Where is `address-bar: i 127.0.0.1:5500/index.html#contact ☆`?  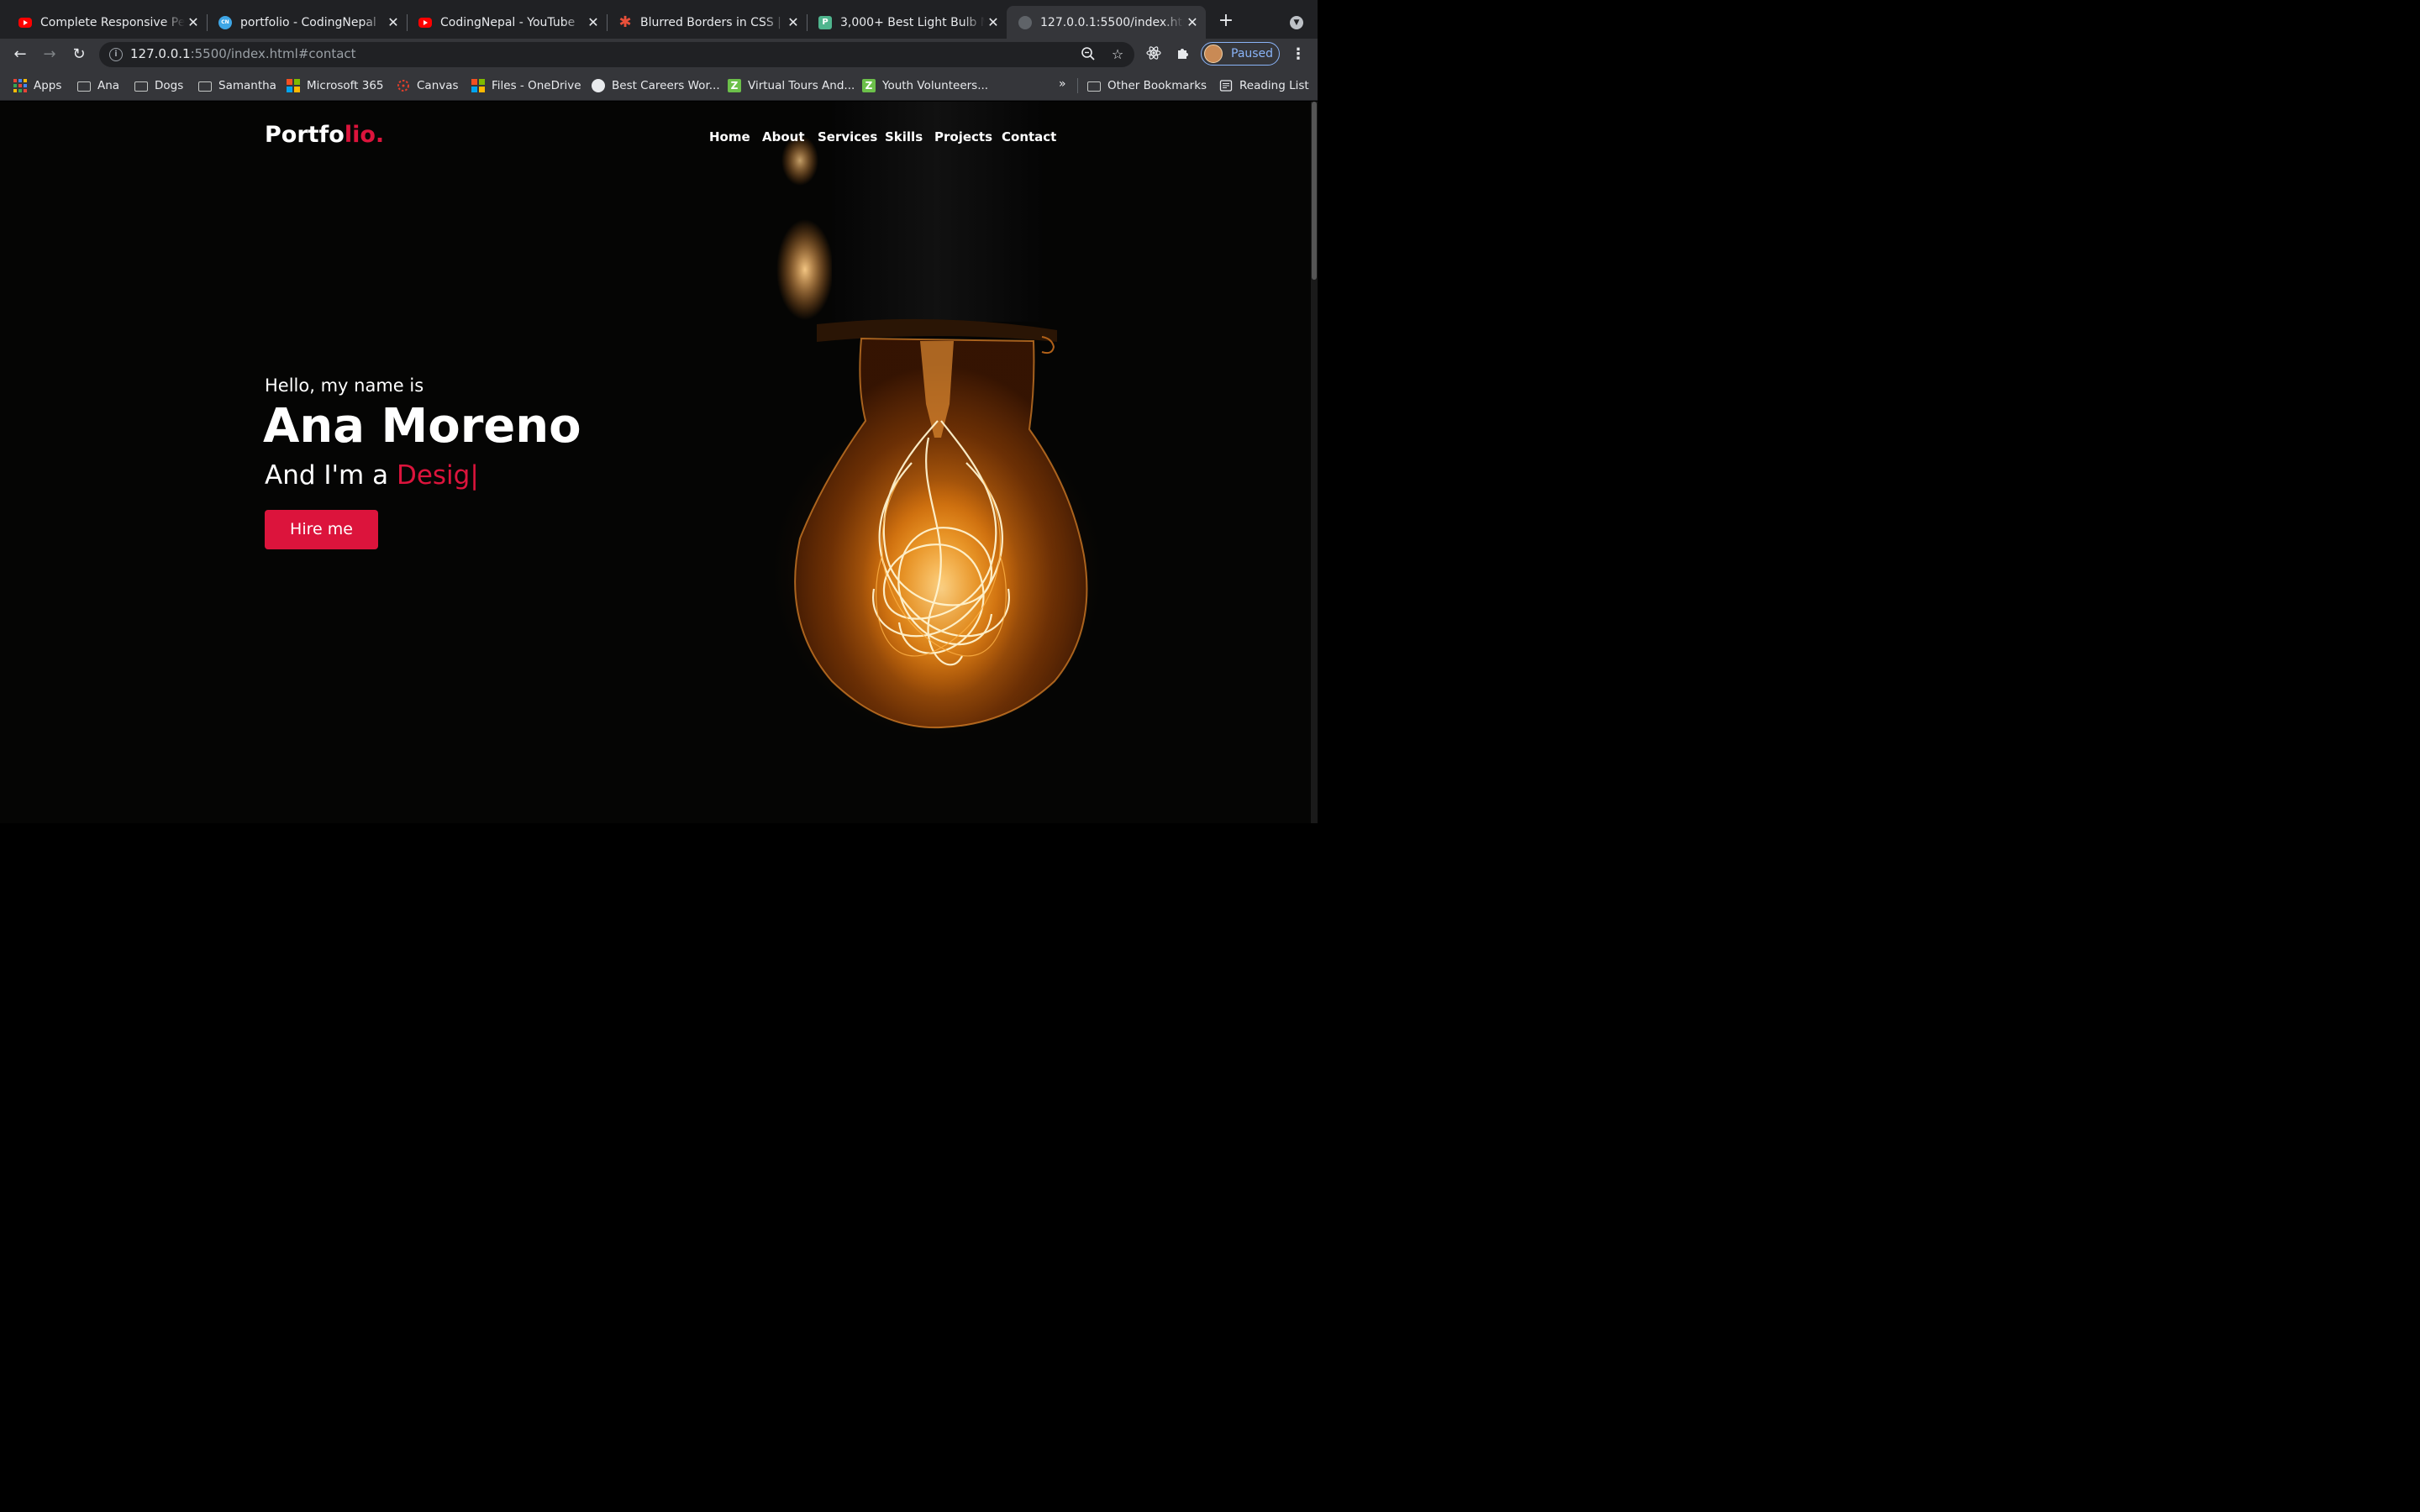
address-bar: i 127.0.0.1:5500/index.html#contact ☆ is located at coordinates (616, 54).